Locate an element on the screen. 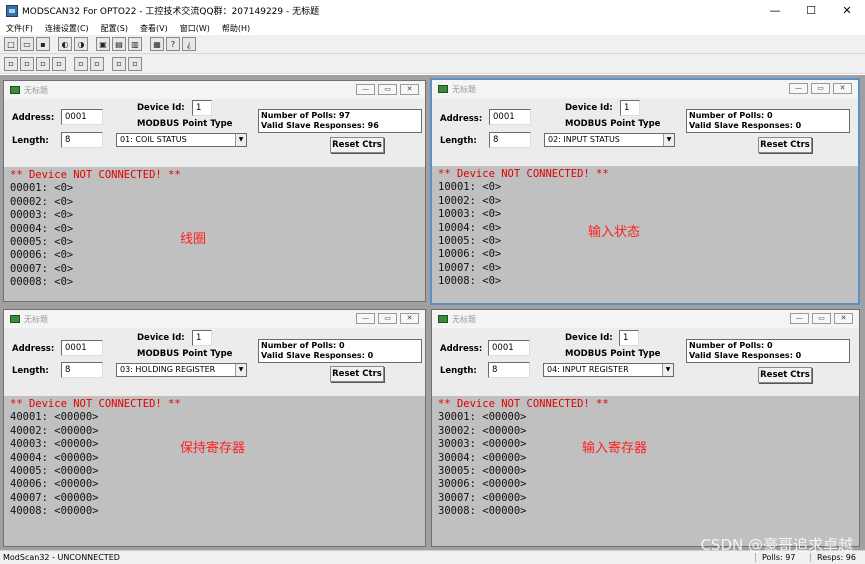 This screenshot has height=564, width=865. child-title-bar: 无标题 — ▭ ✕ is located at coordinates (214, 319).